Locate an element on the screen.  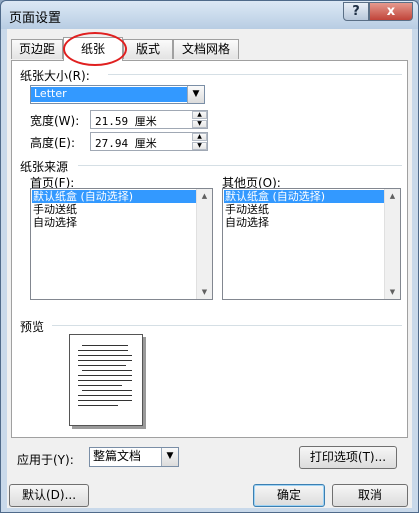
paper-size-label: 纸张大小(R): is located at coordinates (55, 76).